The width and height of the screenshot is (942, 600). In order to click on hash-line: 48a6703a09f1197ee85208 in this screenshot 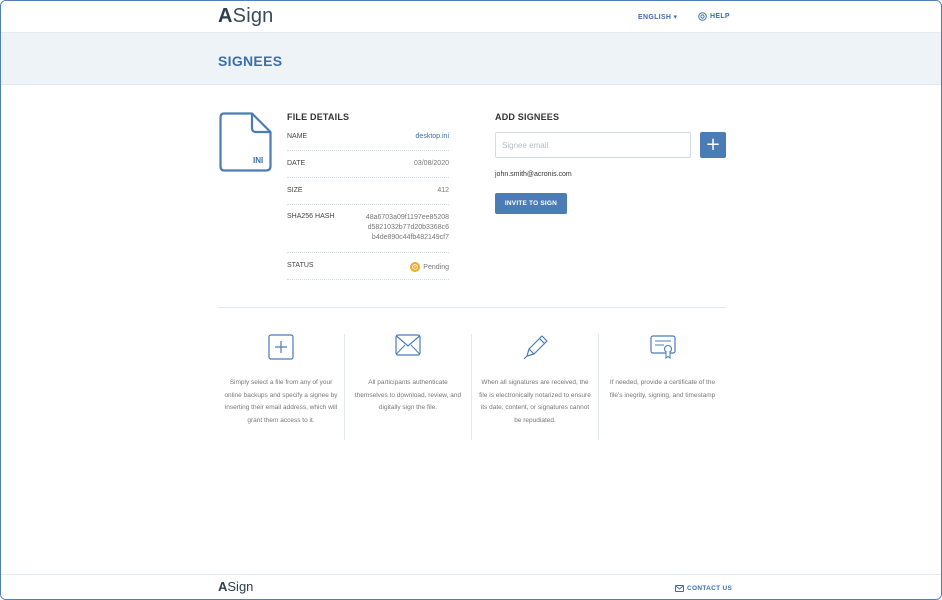, I will do `click(407, 217)`.